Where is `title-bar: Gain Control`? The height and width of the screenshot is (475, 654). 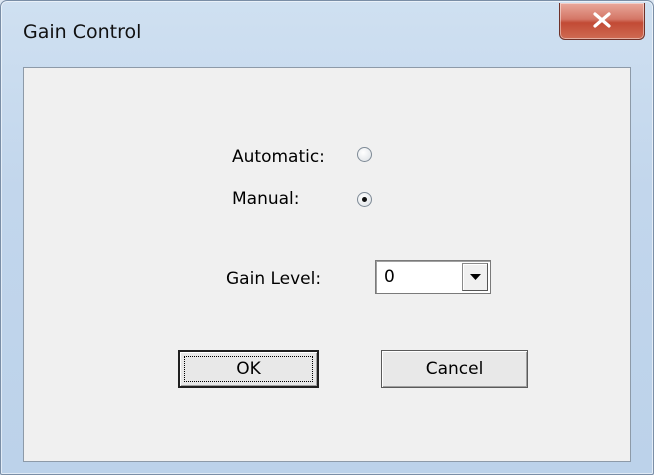
title-bar: Gain Control is located at coordinates (327, 33).